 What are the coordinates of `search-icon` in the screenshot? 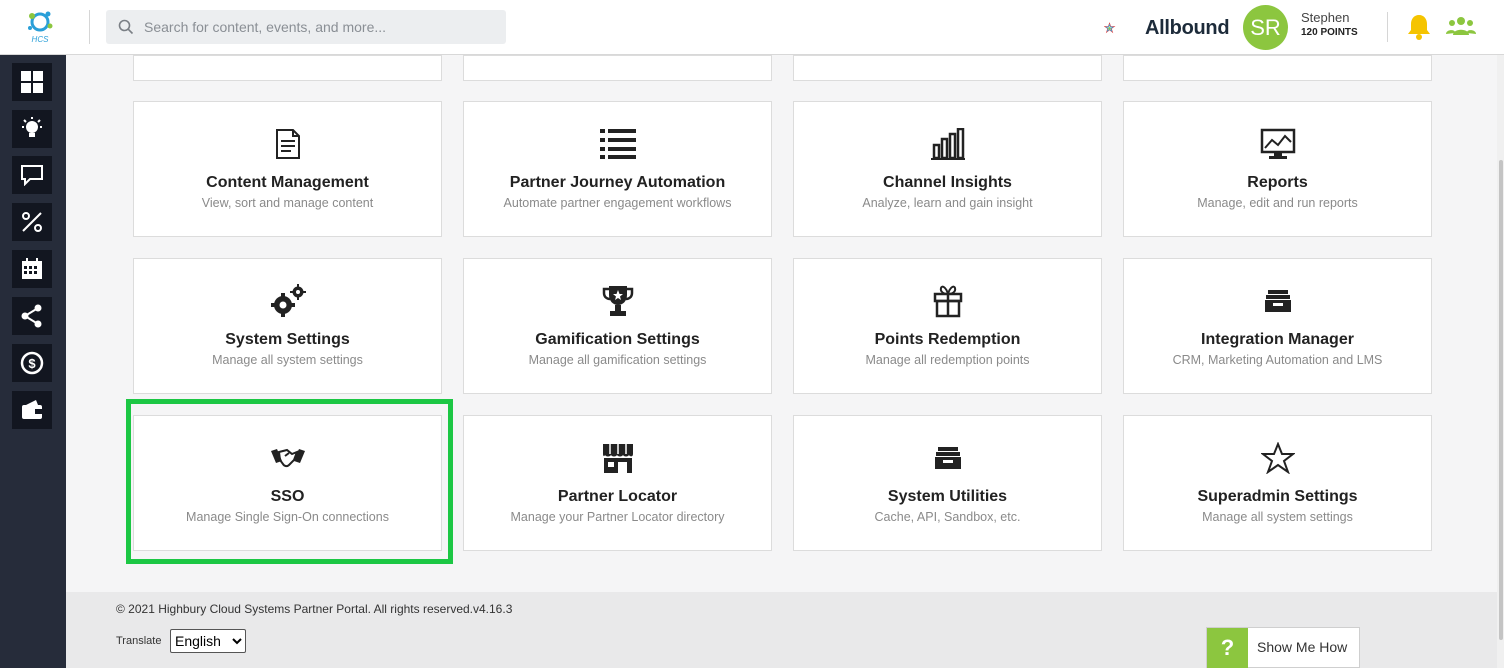 It's located at (126, 27).